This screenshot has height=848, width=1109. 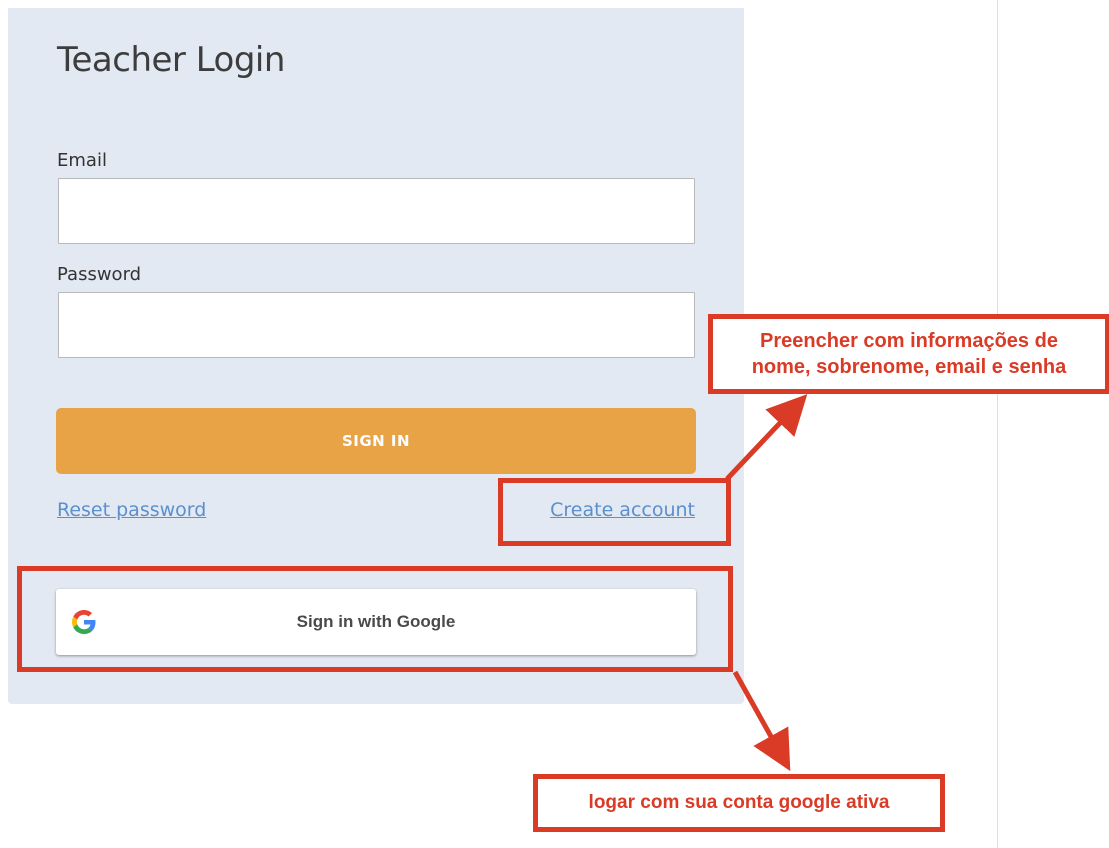 I want to click on sign-in-button: SIGN IN, so click(x=376, y=441).